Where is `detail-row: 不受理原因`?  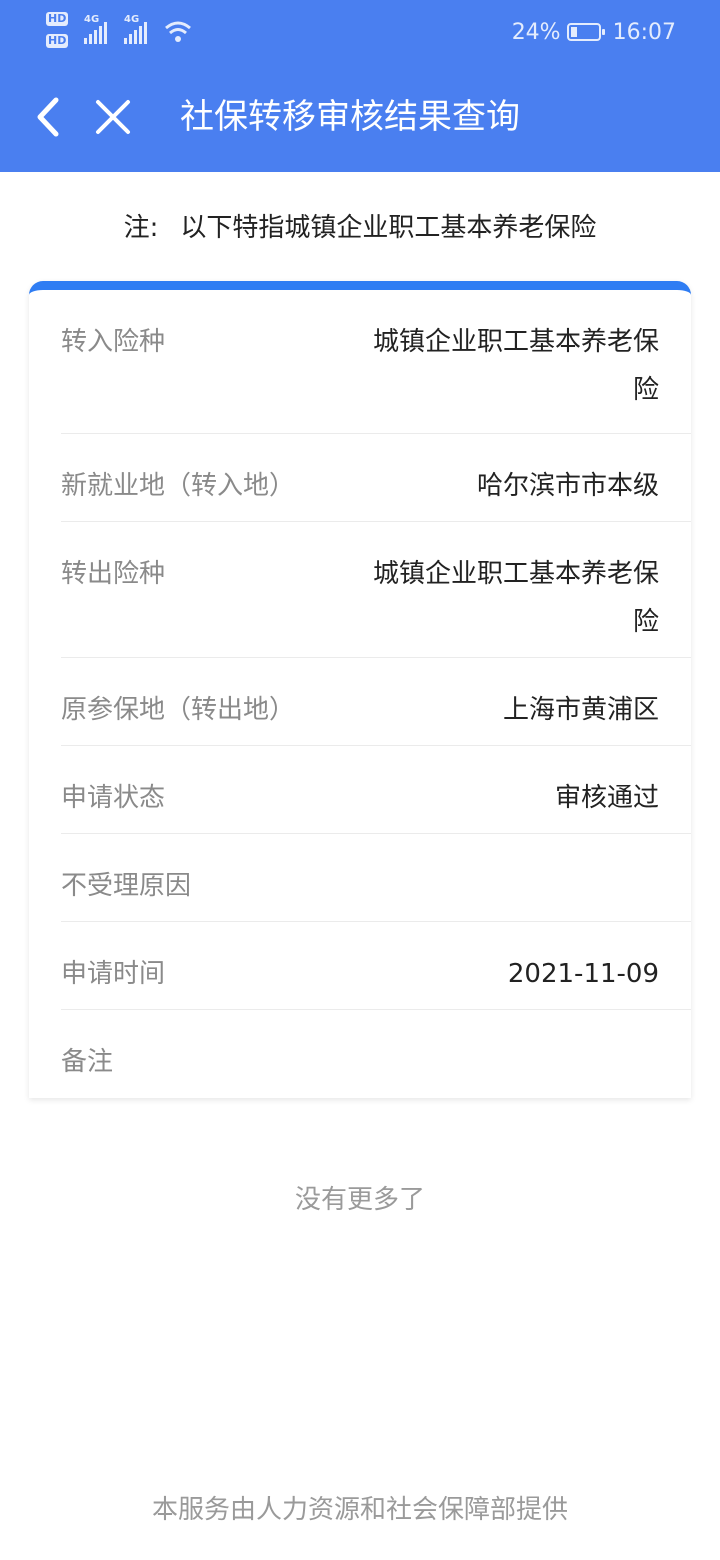
detail-row: 不受理原因 is located at coordinates (376, 878).